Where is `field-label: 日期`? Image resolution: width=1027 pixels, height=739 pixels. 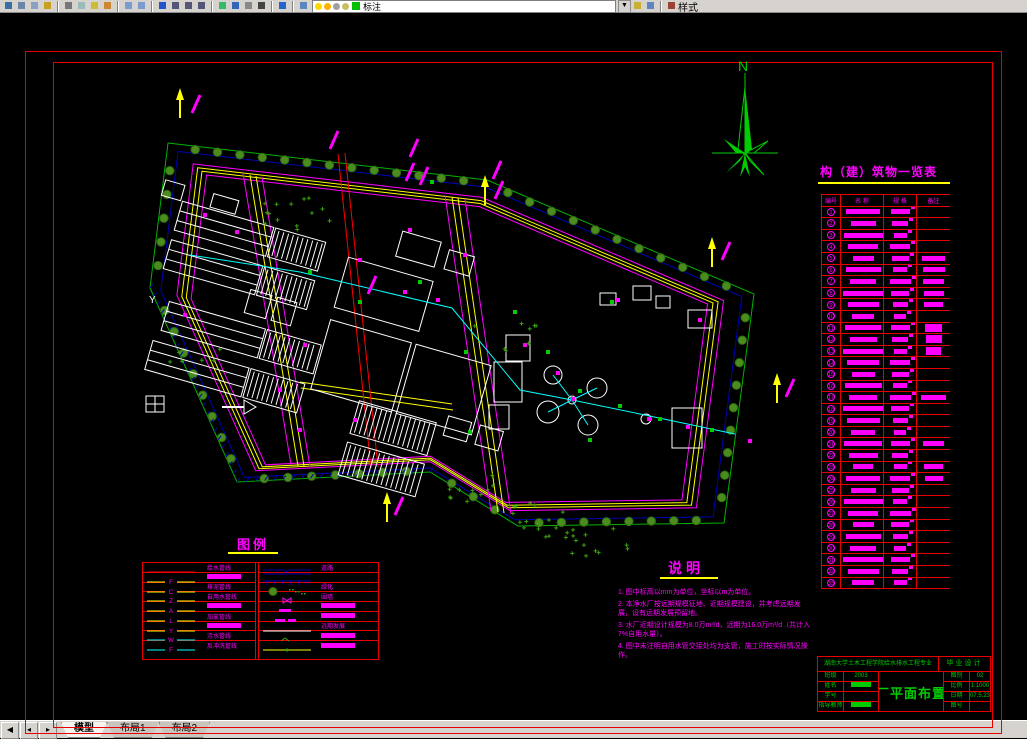
field-label: 日期 is located at coordinates (957, 696).